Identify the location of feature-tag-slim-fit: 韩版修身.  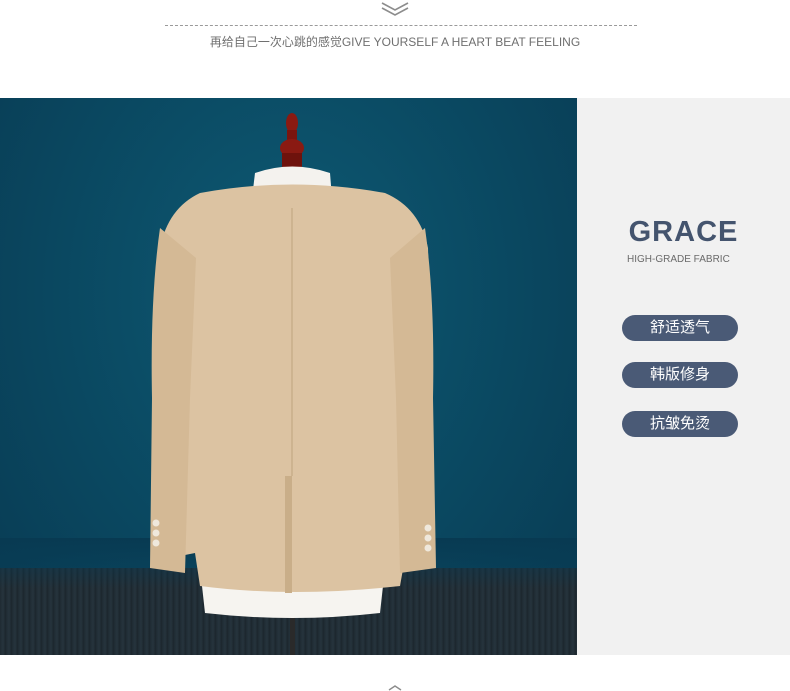
(680, 375).